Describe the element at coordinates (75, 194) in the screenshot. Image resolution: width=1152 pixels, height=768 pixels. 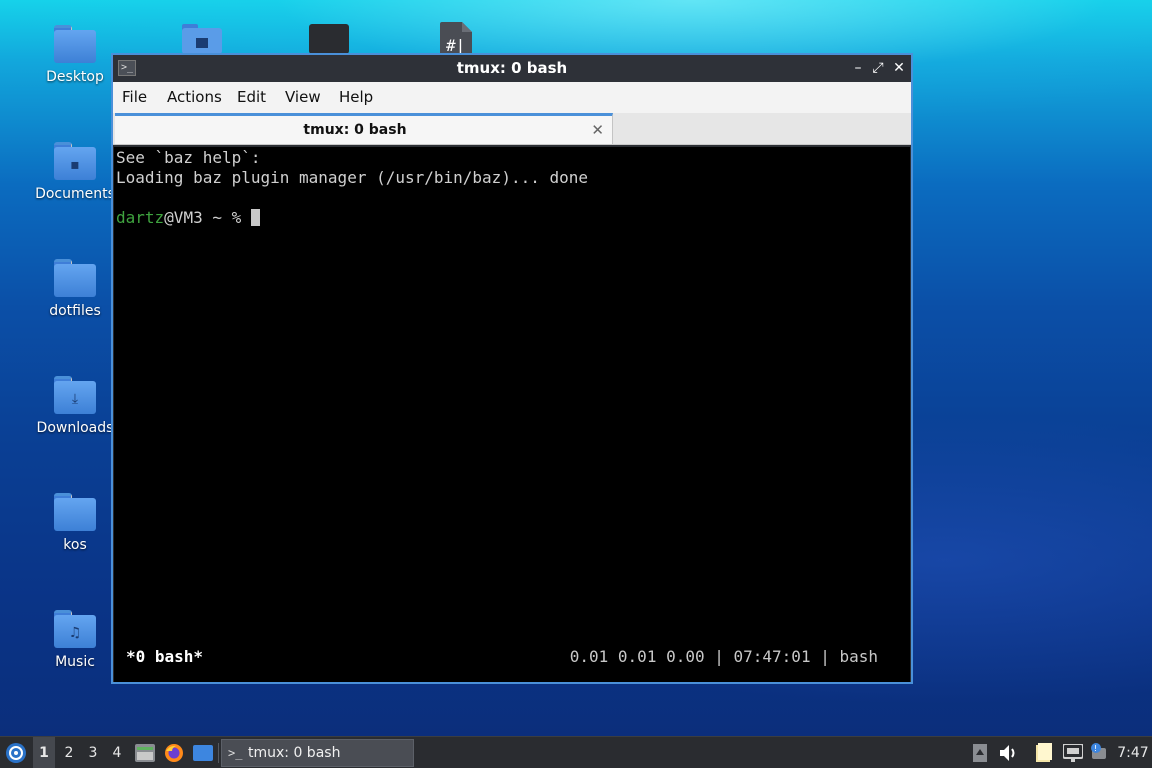
I see `desktop-icon-label: Documents` at that location.